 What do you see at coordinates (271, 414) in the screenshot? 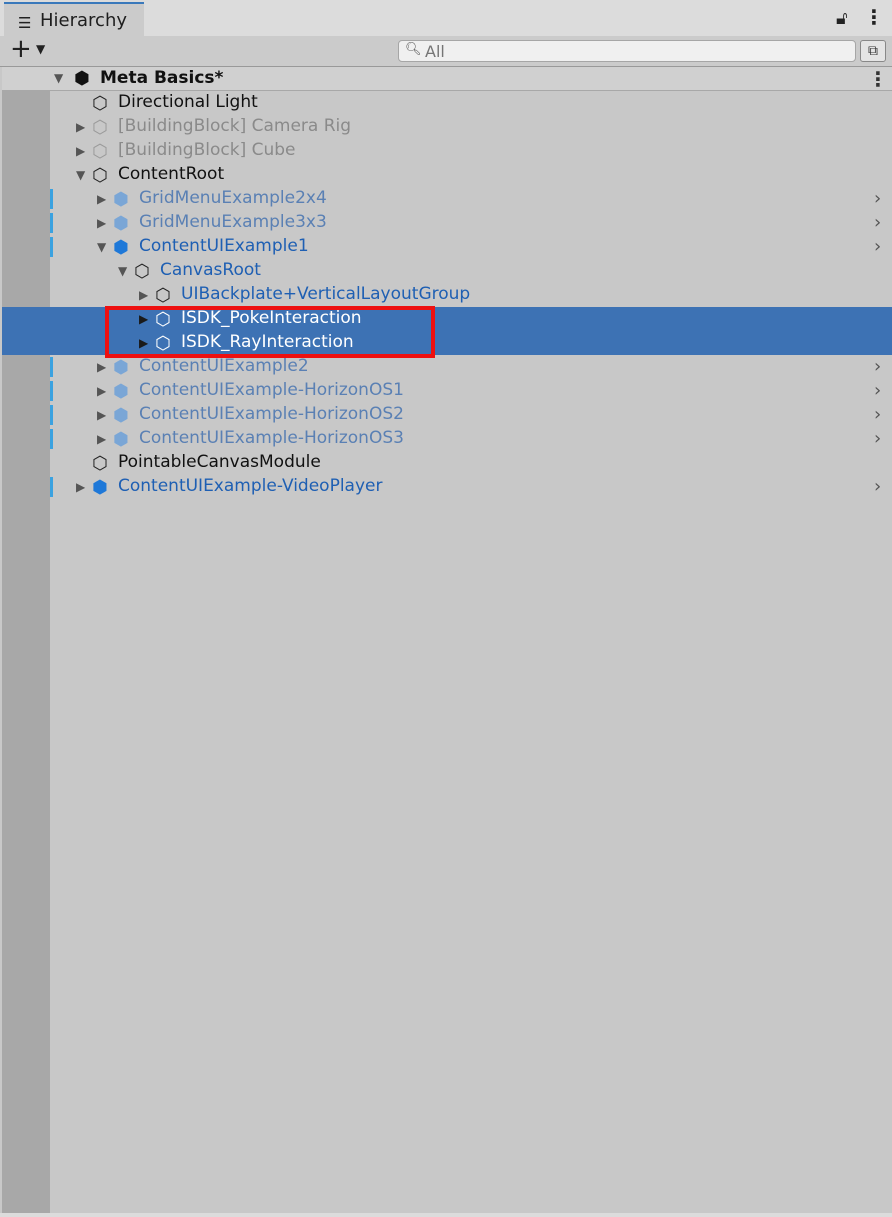
I see `row-label: ContentUIExample-HorizonOS2` at bounding box center [271, 414].